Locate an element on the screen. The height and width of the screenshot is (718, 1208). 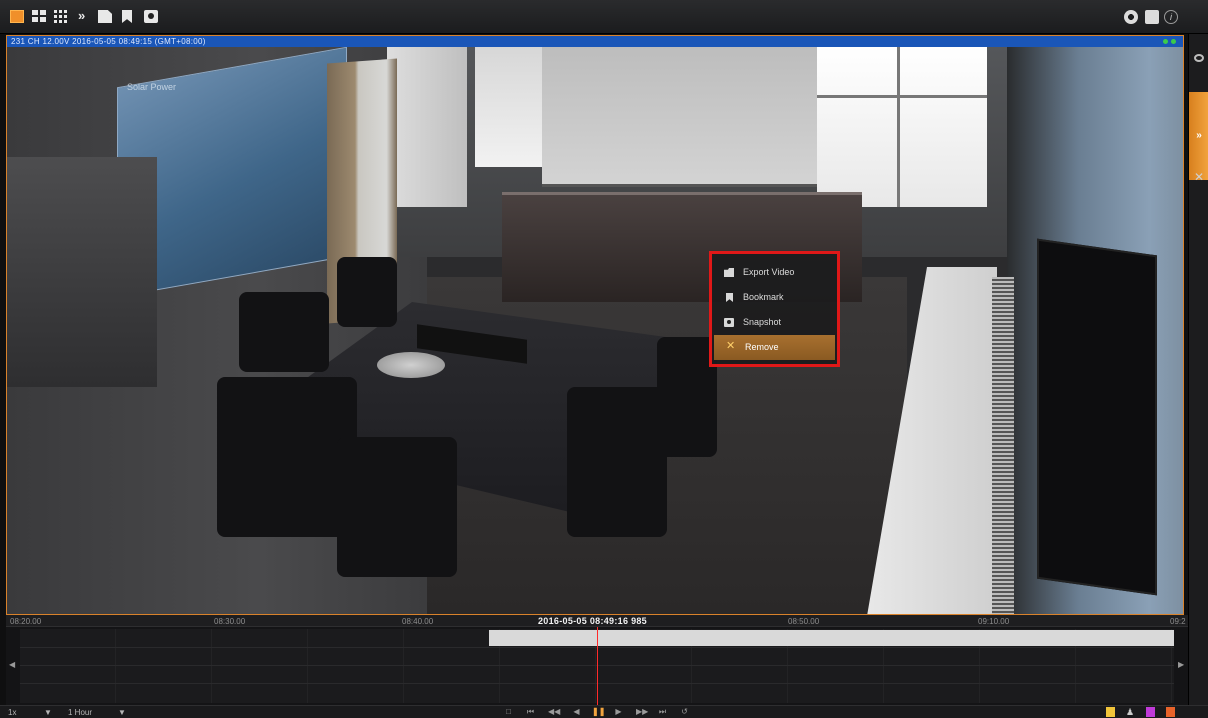
shelf is located at coordinates (82, 272).